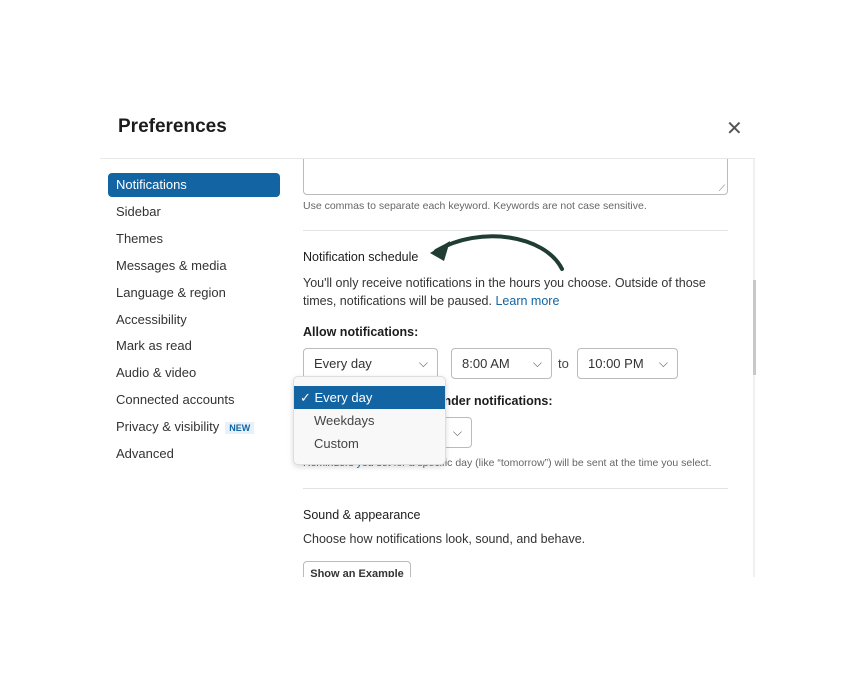 The image size is (856, 677). I want to click on days-select: Every day ⌵, so click(370, 363).